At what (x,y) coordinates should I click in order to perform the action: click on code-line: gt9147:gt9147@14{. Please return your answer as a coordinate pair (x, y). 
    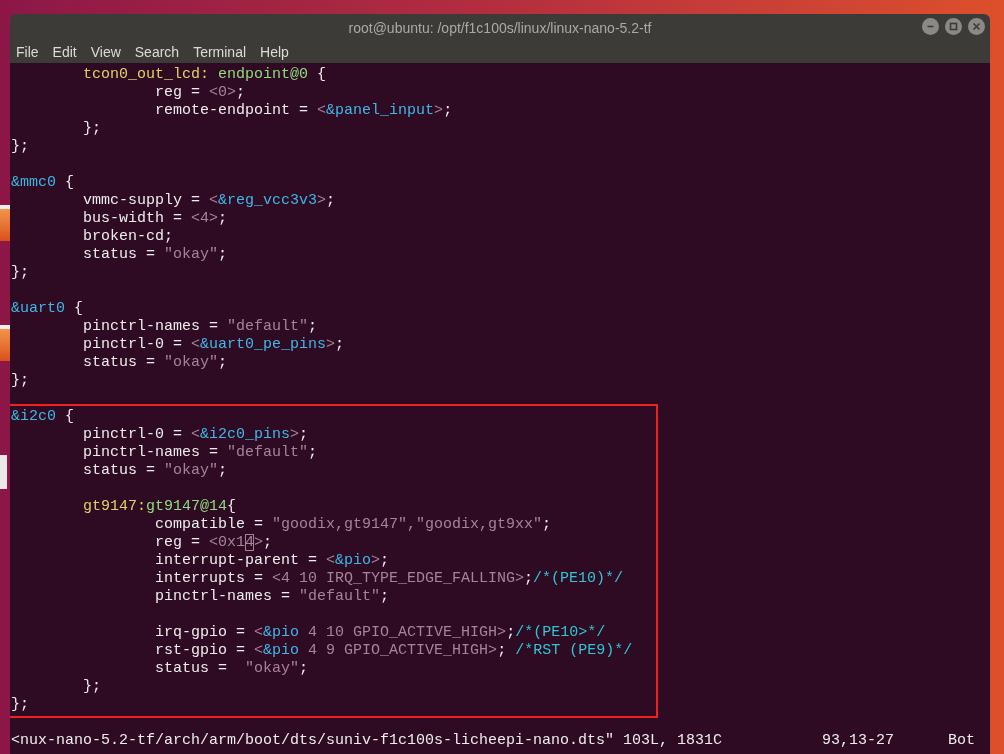
    Looking at the image, I should click on (160, 507).